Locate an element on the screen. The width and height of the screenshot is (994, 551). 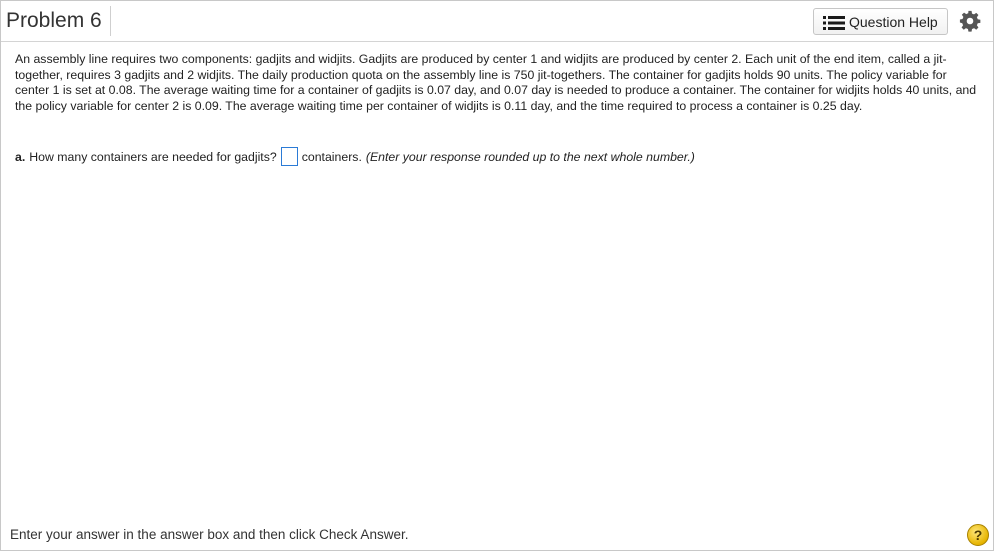
answer-input is located at coordinates (289, 156).